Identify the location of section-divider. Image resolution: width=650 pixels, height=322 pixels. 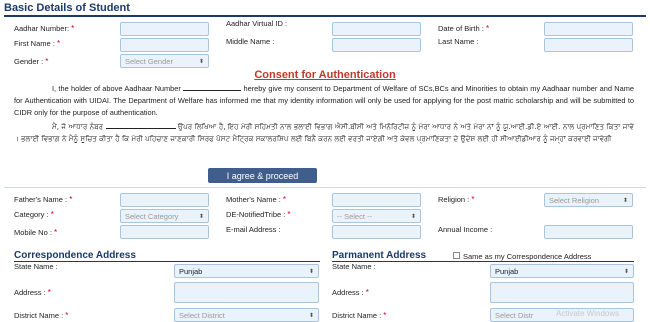
(325, 16).